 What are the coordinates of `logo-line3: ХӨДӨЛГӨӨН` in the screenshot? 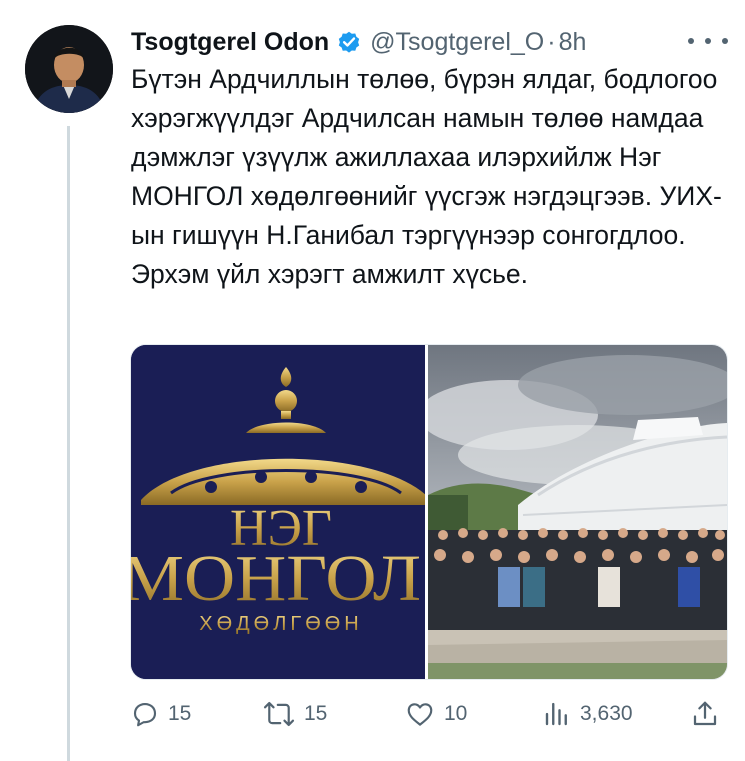 It's located at (281, 624).